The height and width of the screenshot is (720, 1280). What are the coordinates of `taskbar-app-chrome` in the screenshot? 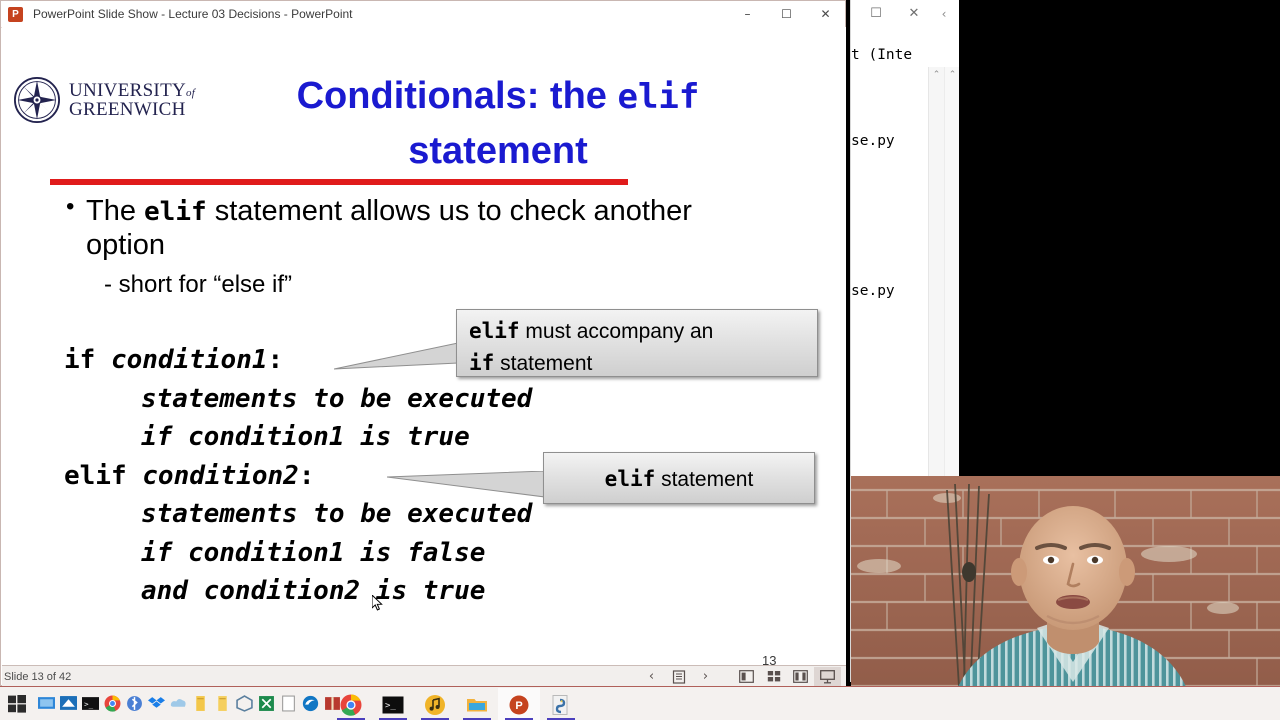 It's located at (351, 704).